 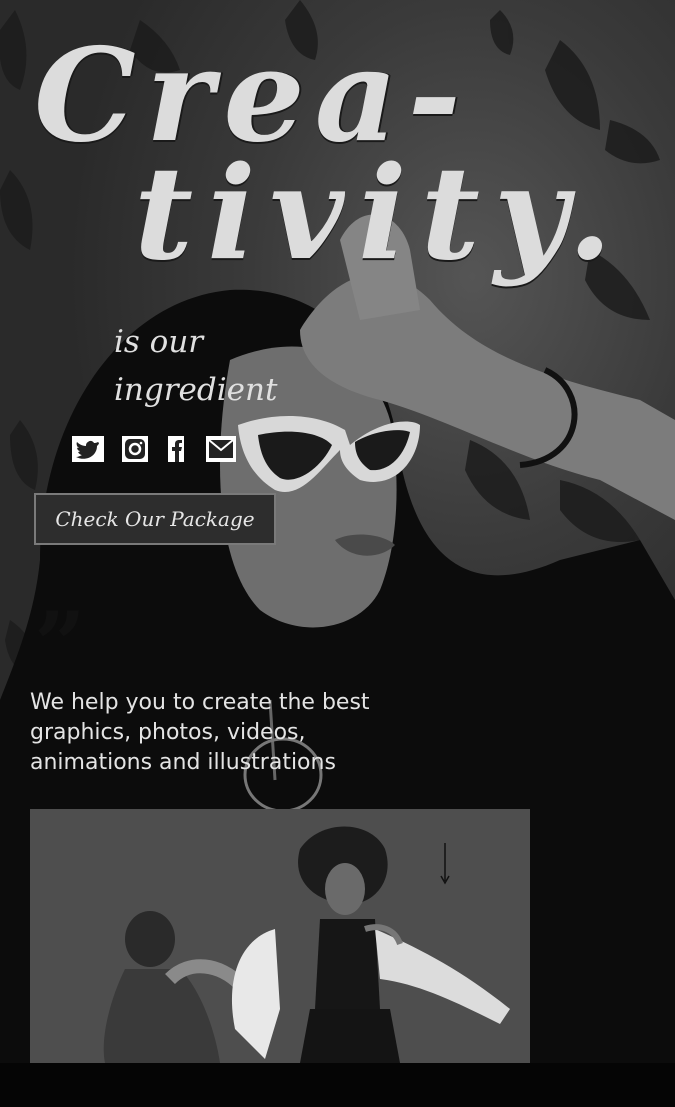 What do you see at coordinates (239, 366) in the screenshot?
I see `hero-subtitle: is our ingredient` at bounding box center [239, 366].